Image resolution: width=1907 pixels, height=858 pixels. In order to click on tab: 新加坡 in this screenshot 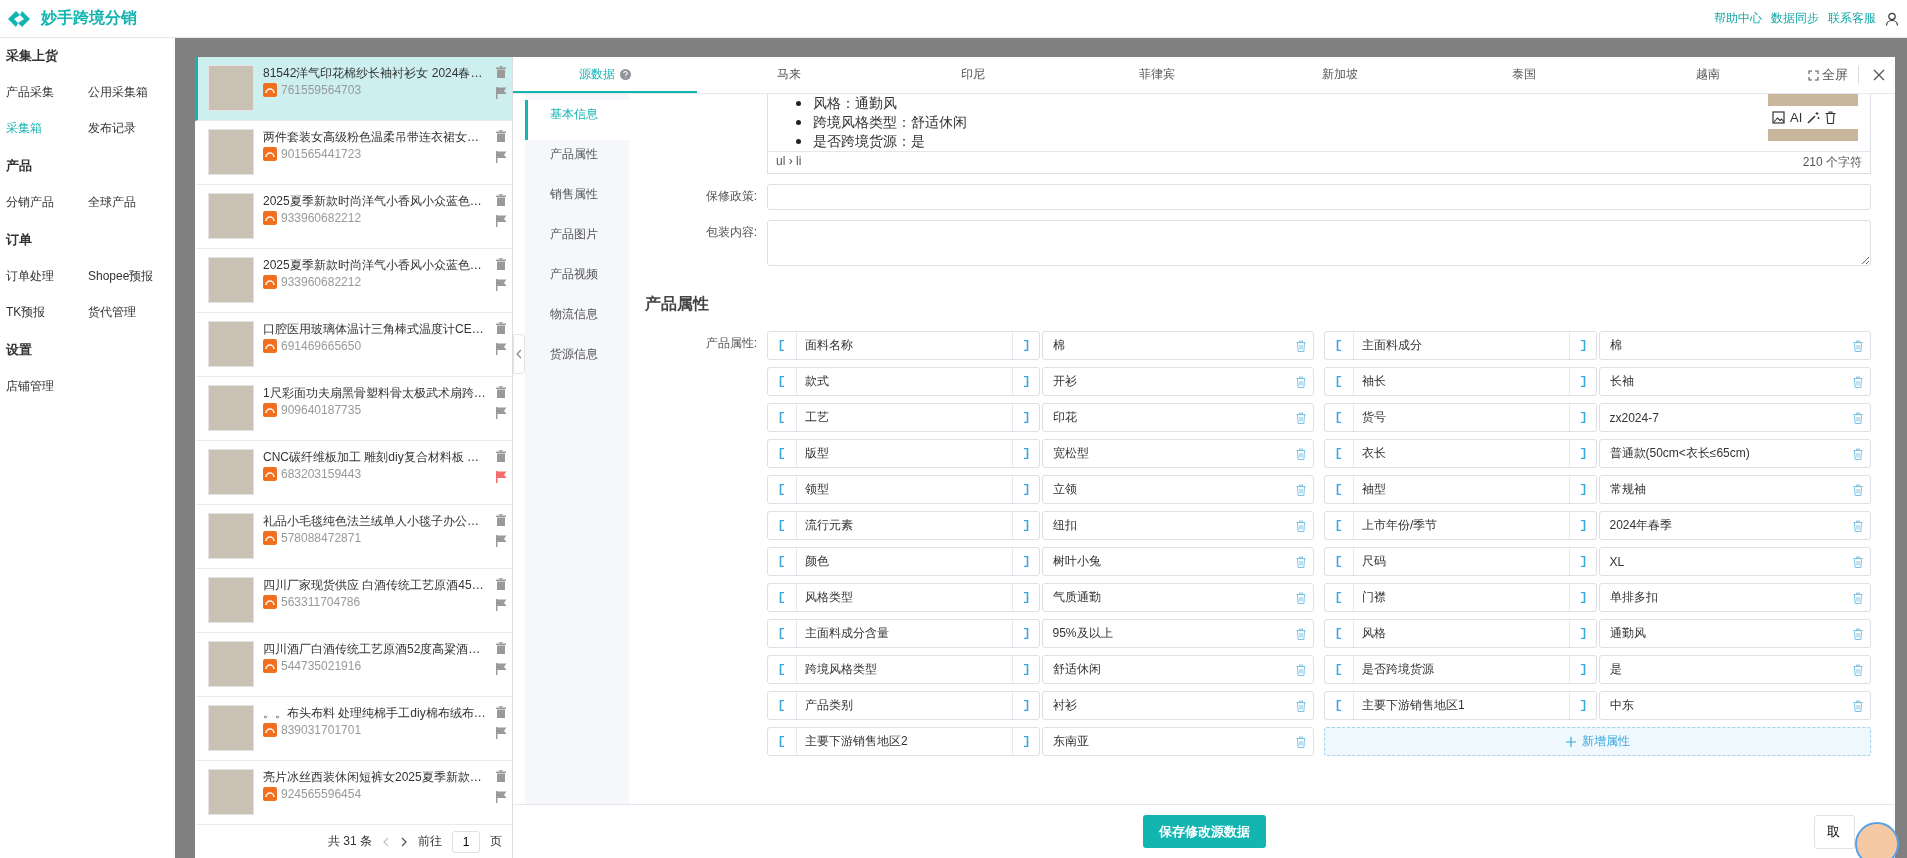, I will do `click(1340, 75)`.